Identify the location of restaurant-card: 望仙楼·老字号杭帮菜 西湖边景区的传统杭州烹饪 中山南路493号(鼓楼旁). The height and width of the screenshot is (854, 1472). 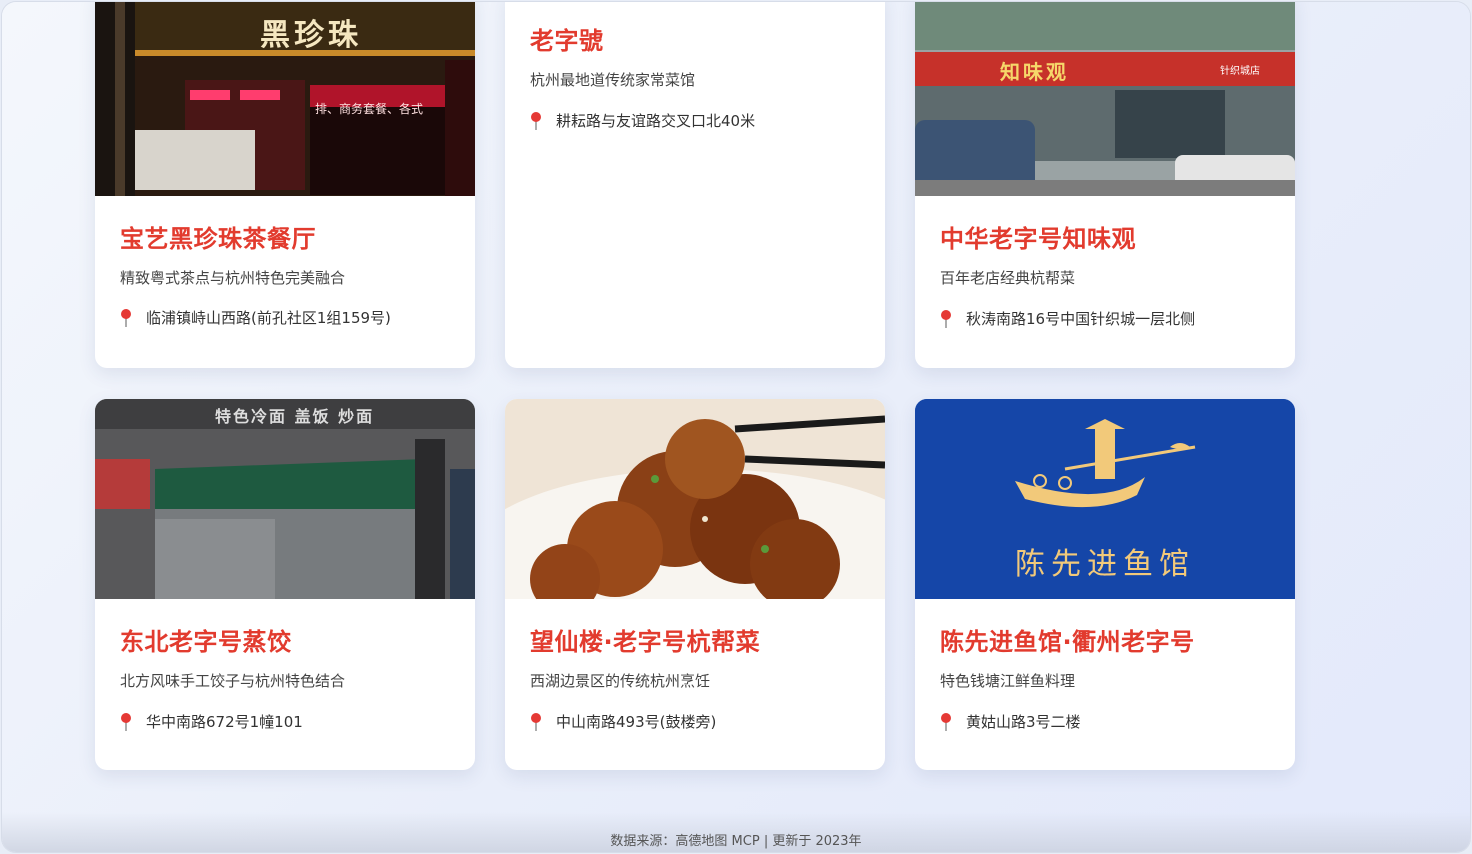
(695, 584).